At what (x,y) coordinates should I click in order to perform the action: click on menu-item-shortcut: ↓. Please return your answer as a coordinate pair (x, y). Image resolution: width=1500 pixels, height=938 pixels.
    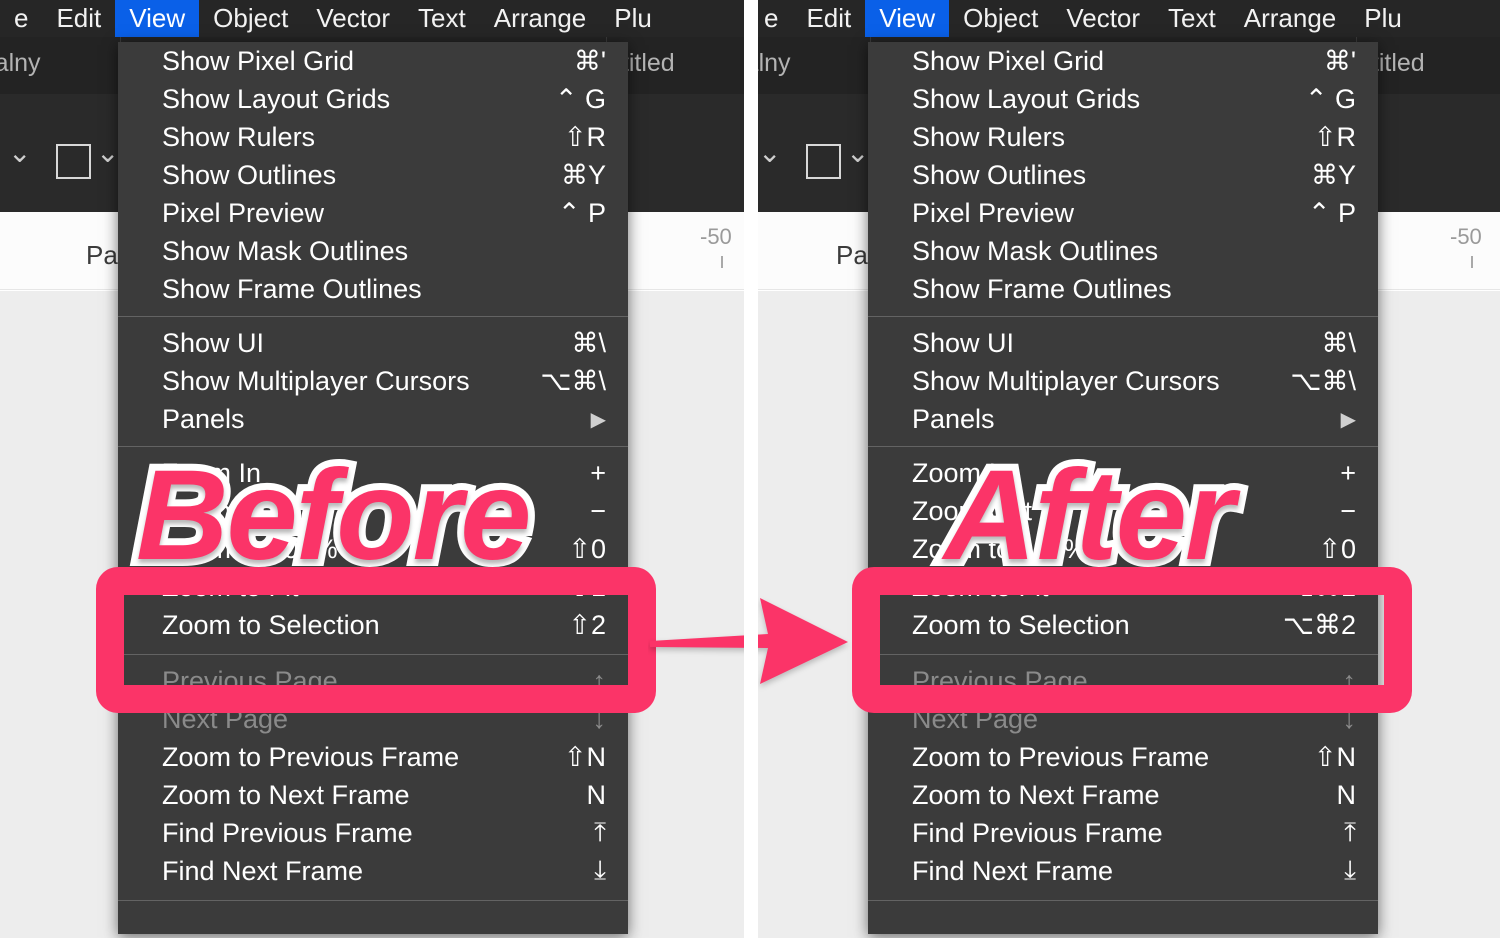
    Looking at the image, I should click on (599, 718).